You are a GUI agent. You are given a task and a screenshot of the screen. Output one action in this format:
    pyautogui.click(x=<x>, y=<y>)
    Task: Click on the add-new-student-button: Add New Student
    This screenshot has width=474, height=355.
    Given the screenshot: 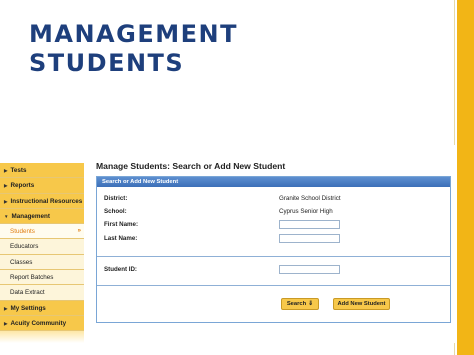 What is the action you would take?
    pyautogui.click(x=361, y=304)
    